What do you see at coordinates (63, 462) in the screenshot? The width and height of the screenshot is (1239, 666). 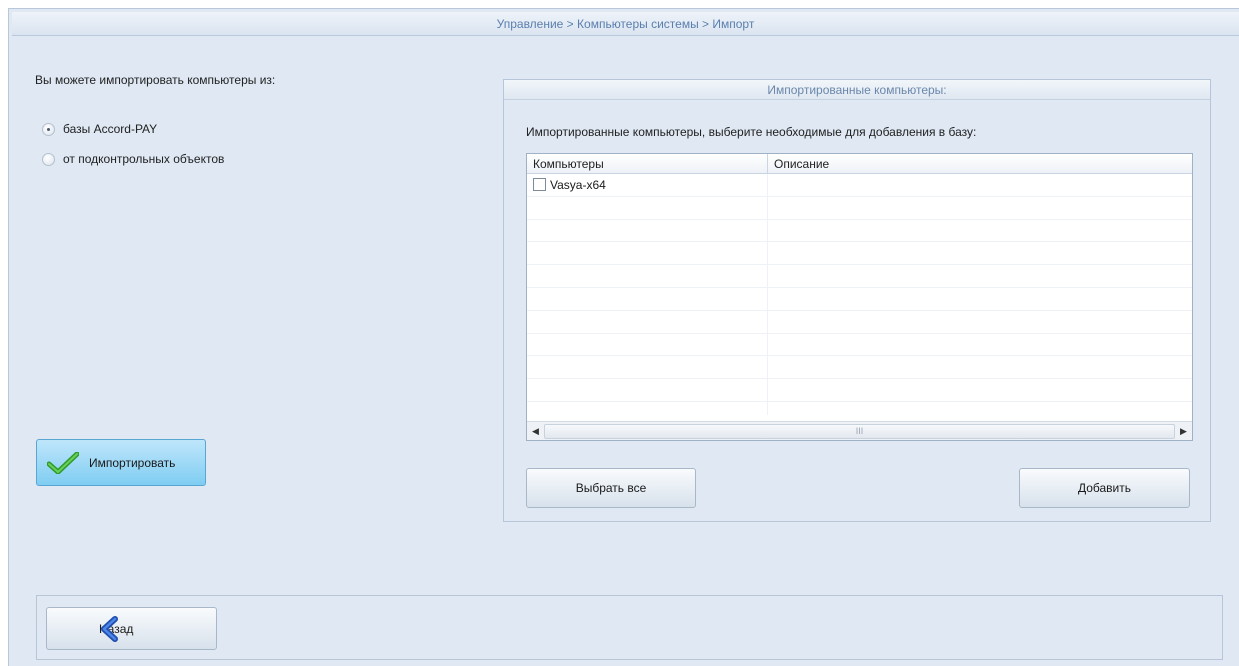 I see `checkmark-icon` at bounding box center [63, 462].